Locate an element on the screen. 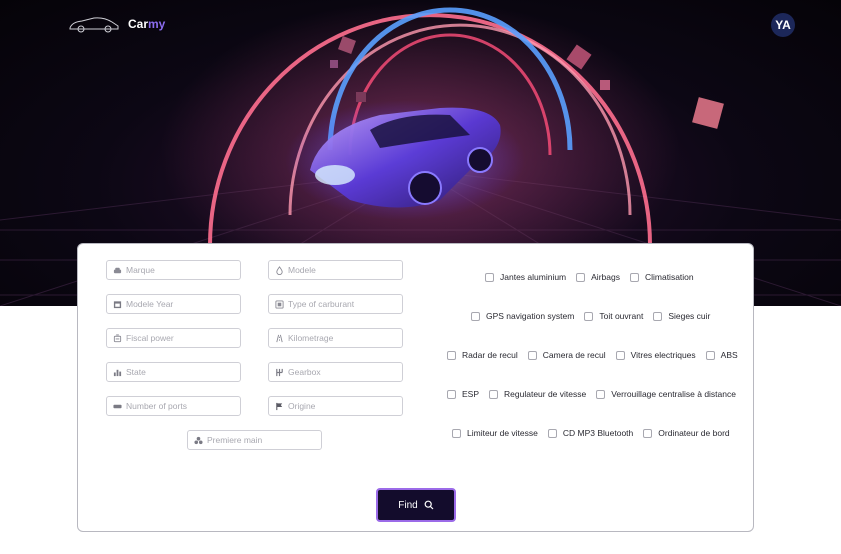  option-label: Climatisation is located at coordinates (669, 277).